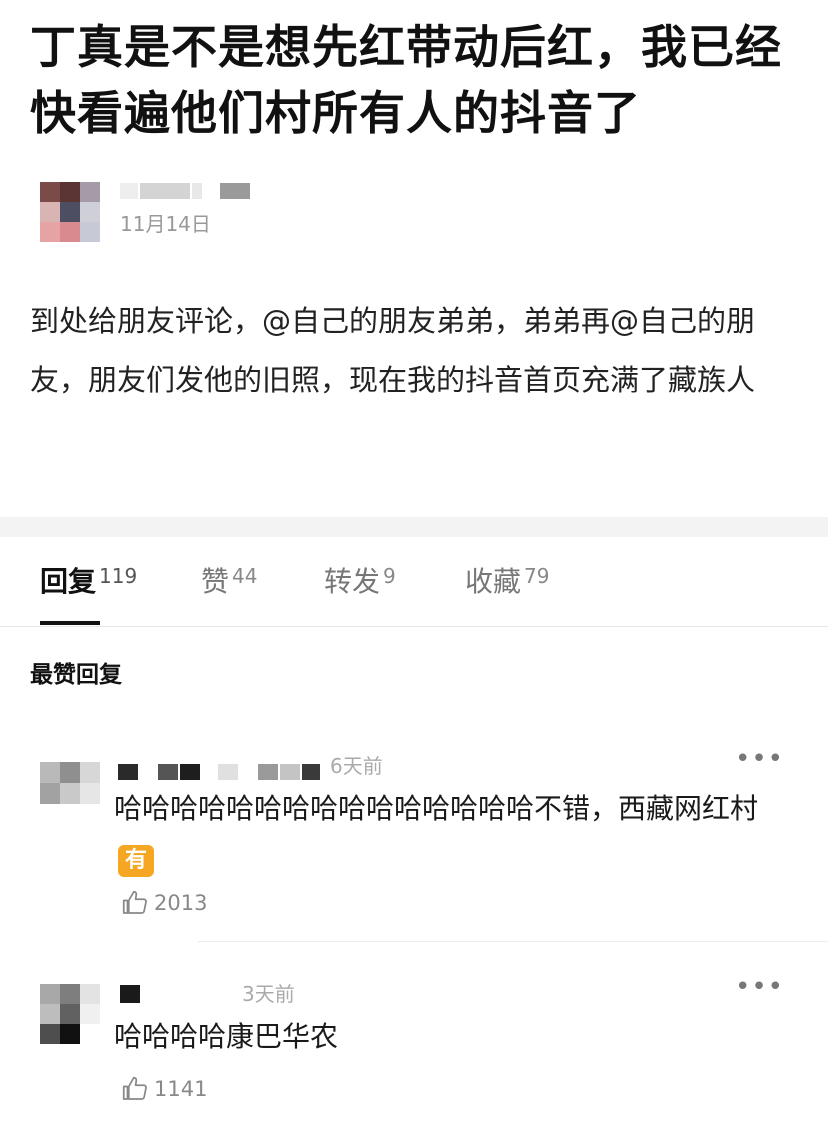 This screenshot has height=1124, width=828. What do you see at coordinates (71, 213) in the screenshot?
I see `author-avatar` at bounding box center [71, 213].